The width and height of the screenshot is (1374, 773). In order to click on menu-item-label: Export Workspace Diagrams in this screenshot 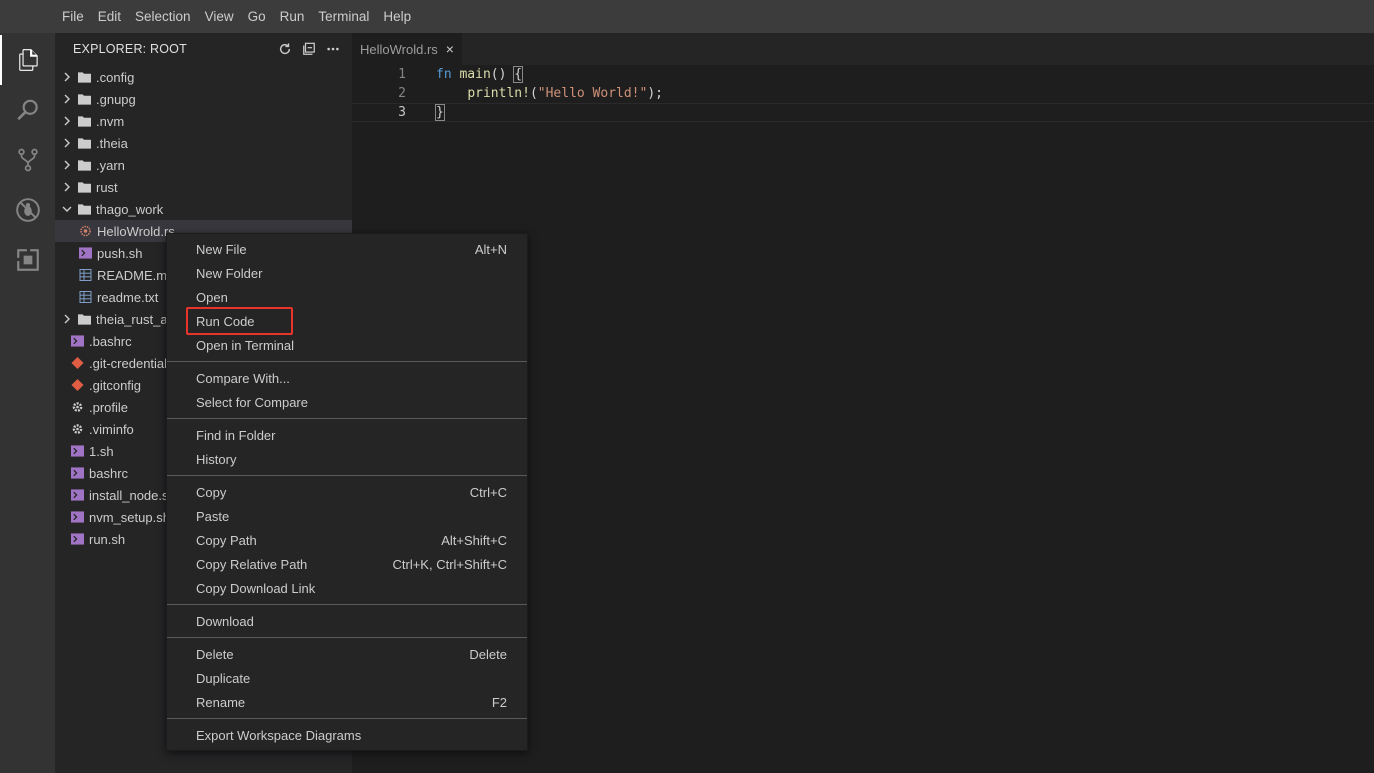, I will do `click(279, 735)`.